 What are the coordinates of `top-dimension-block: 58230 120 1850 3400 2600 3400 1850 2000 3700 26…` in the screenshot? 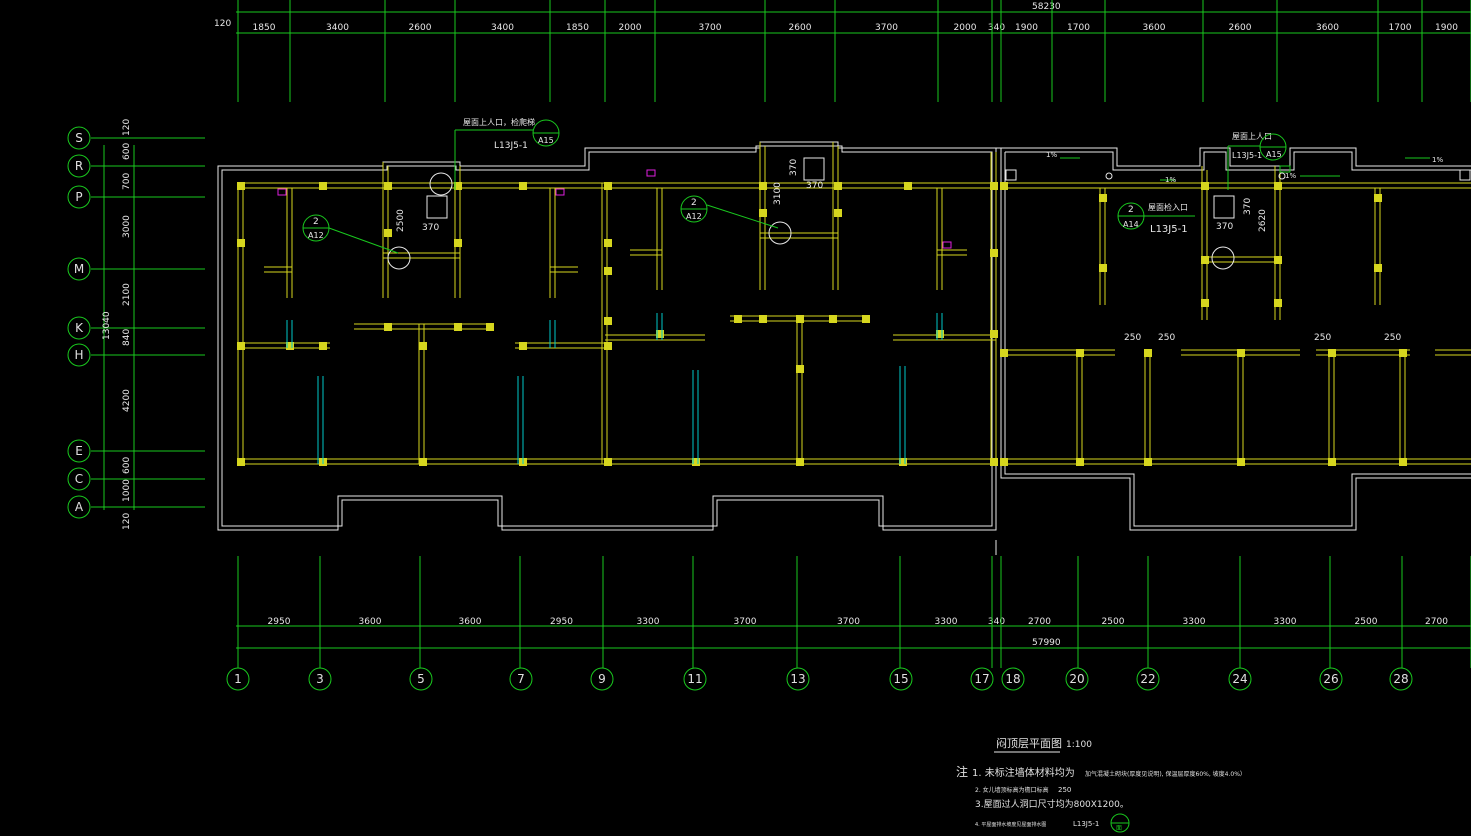 It's located at (842, 51).